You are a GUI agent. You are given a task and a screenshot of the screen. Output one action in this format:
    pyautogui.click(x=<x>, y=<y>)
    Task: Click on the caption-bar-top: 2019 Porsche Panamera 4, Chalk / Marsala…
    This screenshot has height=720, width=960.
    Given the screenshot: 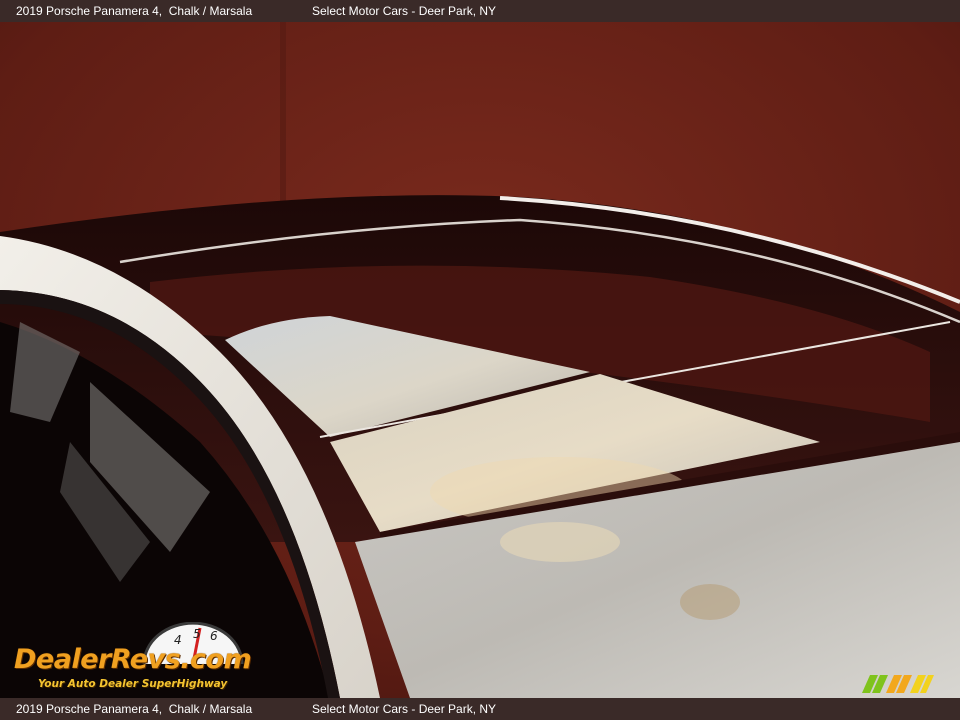 What is the action you would take?
    pyautogui.click(x=480, y=11)
    